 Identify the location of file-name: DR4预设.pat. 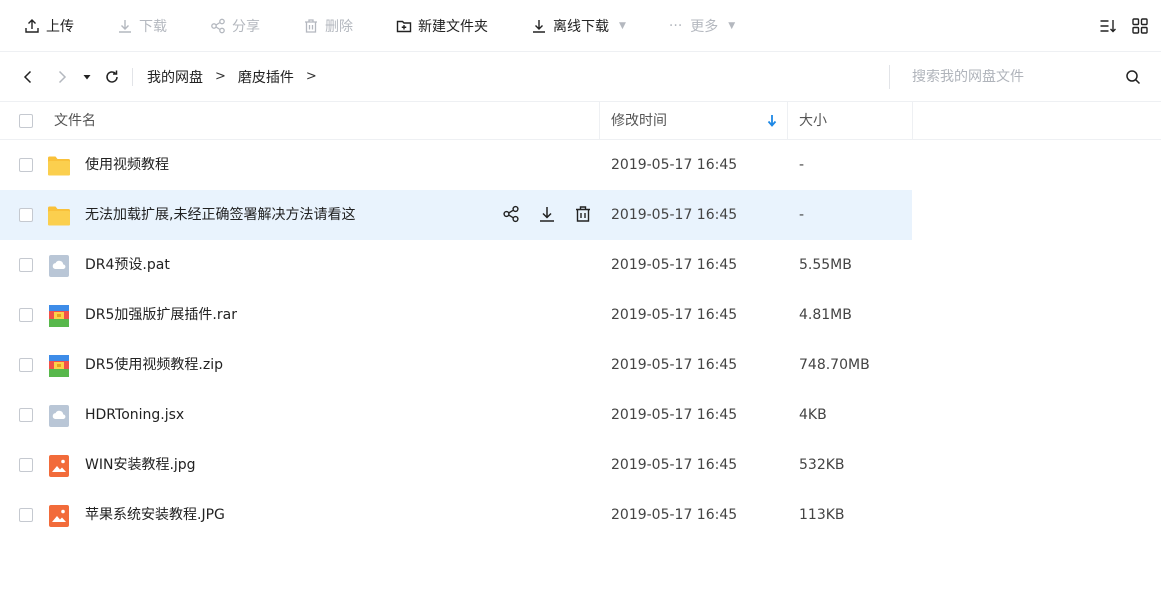
(127, 265).